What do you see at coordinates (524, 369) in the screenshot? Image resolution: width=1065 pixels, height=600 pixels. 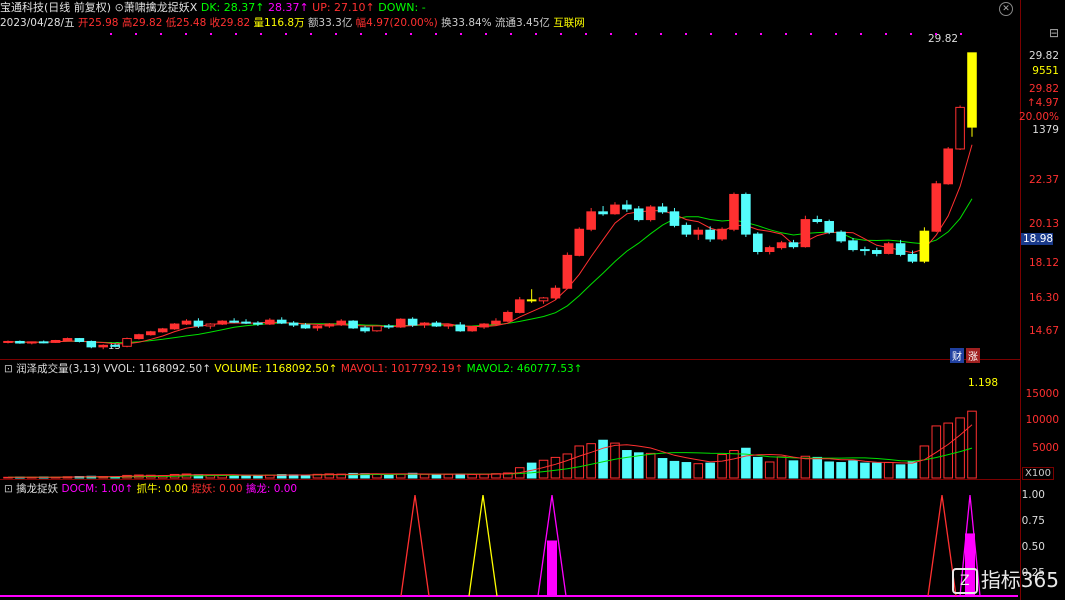 I see `mavol2-value: MAVOL2: 460777.53↑` at bounding box center [524, 369].